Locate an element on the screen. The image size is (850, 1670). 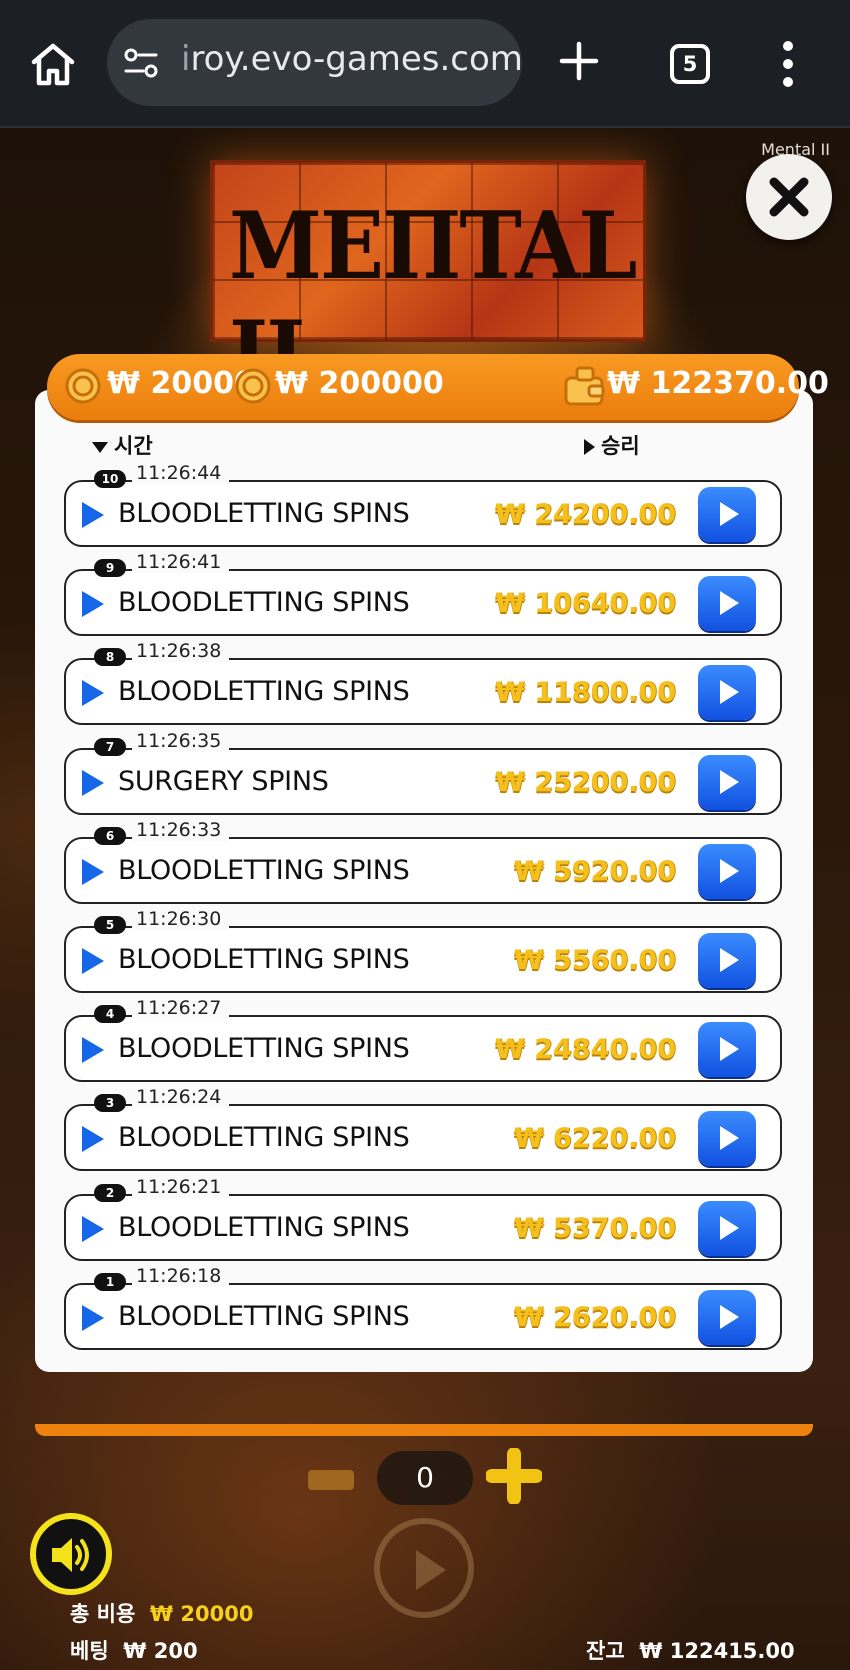
row-win-amount: ₩ 5920.00 is located at coordinates (594, 871).